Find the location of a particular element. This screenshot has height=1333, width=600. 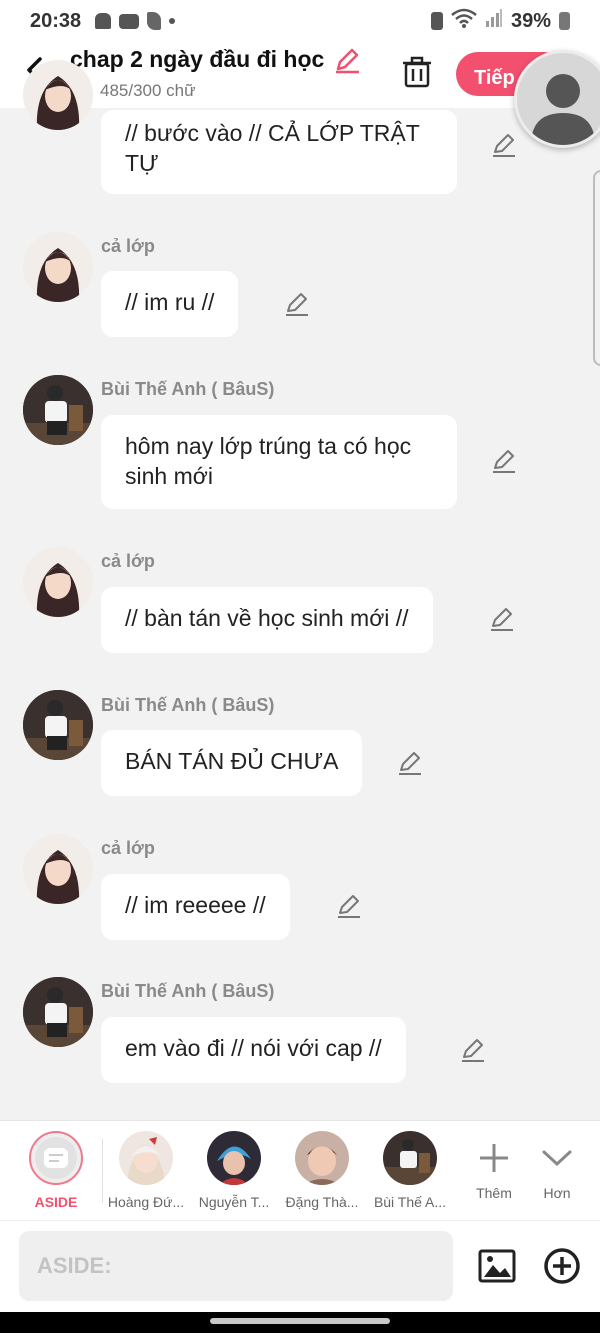

message-bubble: BÁN TÁN ĐỦ CHƯA is located at coordinates (232, 763).